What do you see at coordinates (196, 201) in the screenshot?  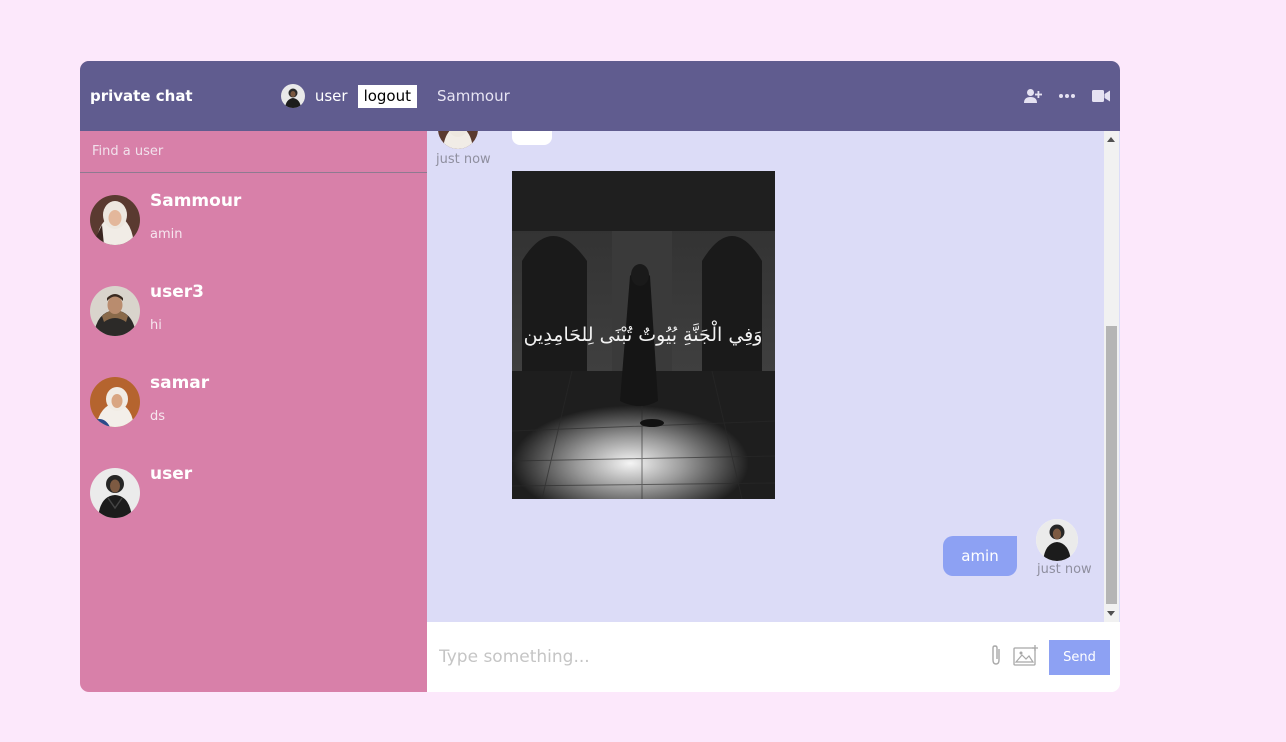 I see `chat-name: Sammour` at bounding box center [196, 201].